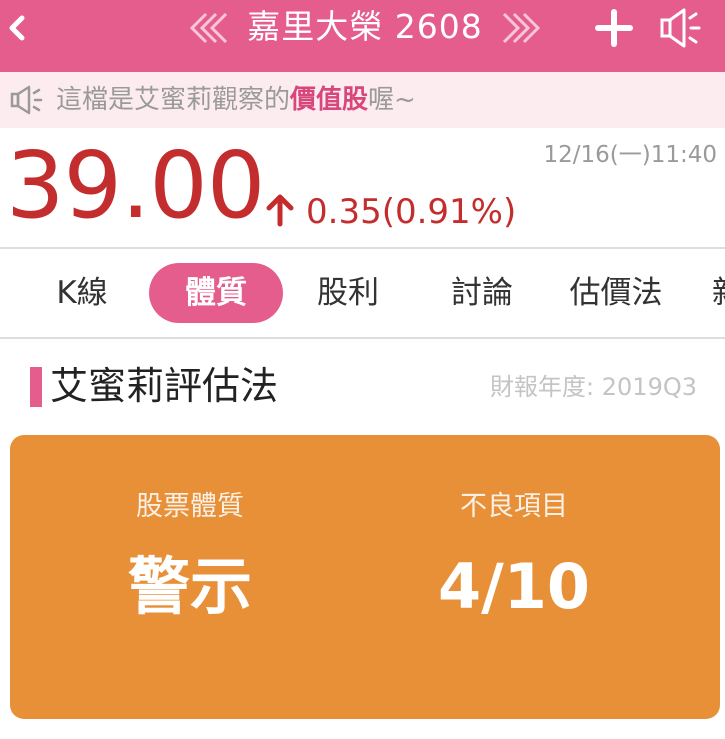 The height and width of the screenshot is (739, 725). I want to click on notice-text-prefix: 這檔是艾蜜莉觀察的, so click(173, 100).